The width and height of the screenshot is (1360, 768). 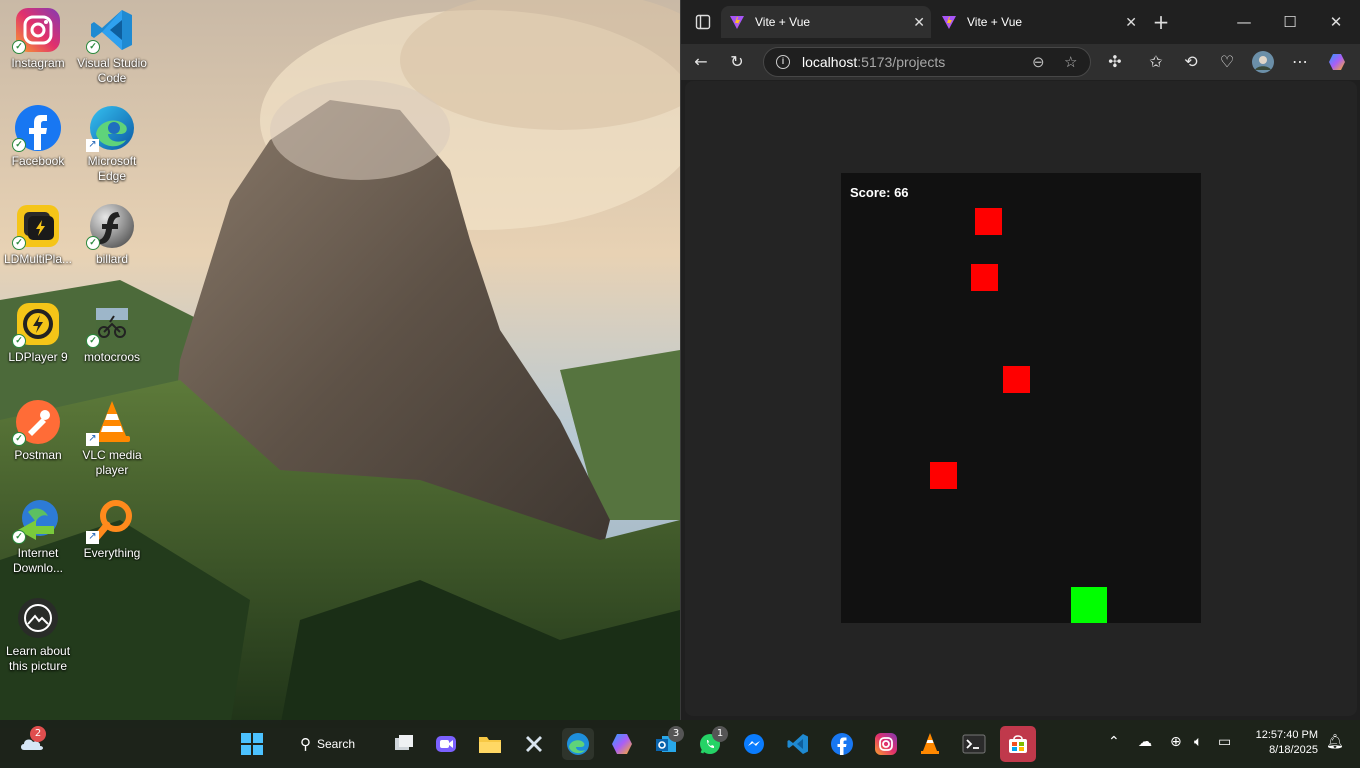 I want to click on desktop-icon-motocross: ✓ motocroos, so click(x=112, y=332).